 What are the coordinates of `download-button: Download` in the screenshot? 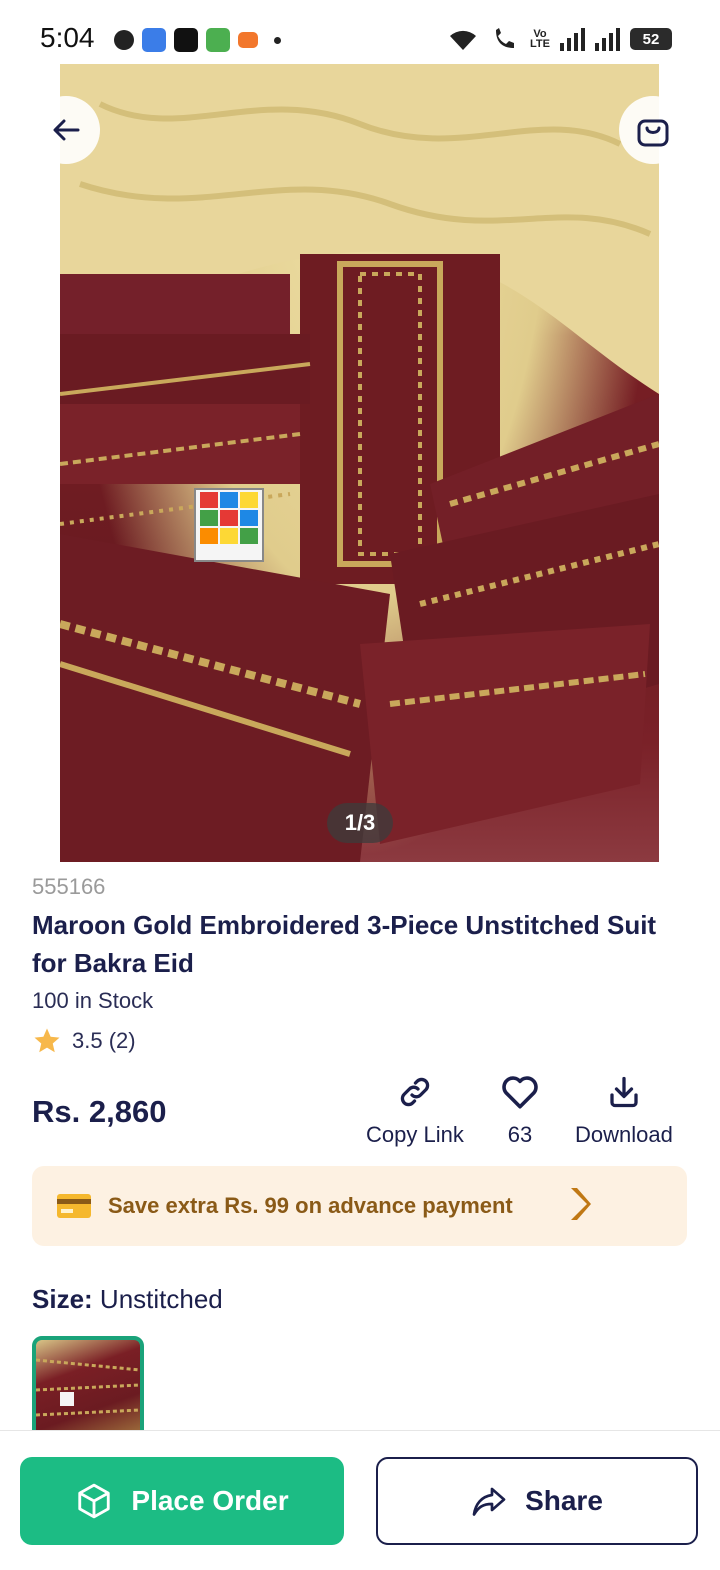 It's located at (624, 1111).